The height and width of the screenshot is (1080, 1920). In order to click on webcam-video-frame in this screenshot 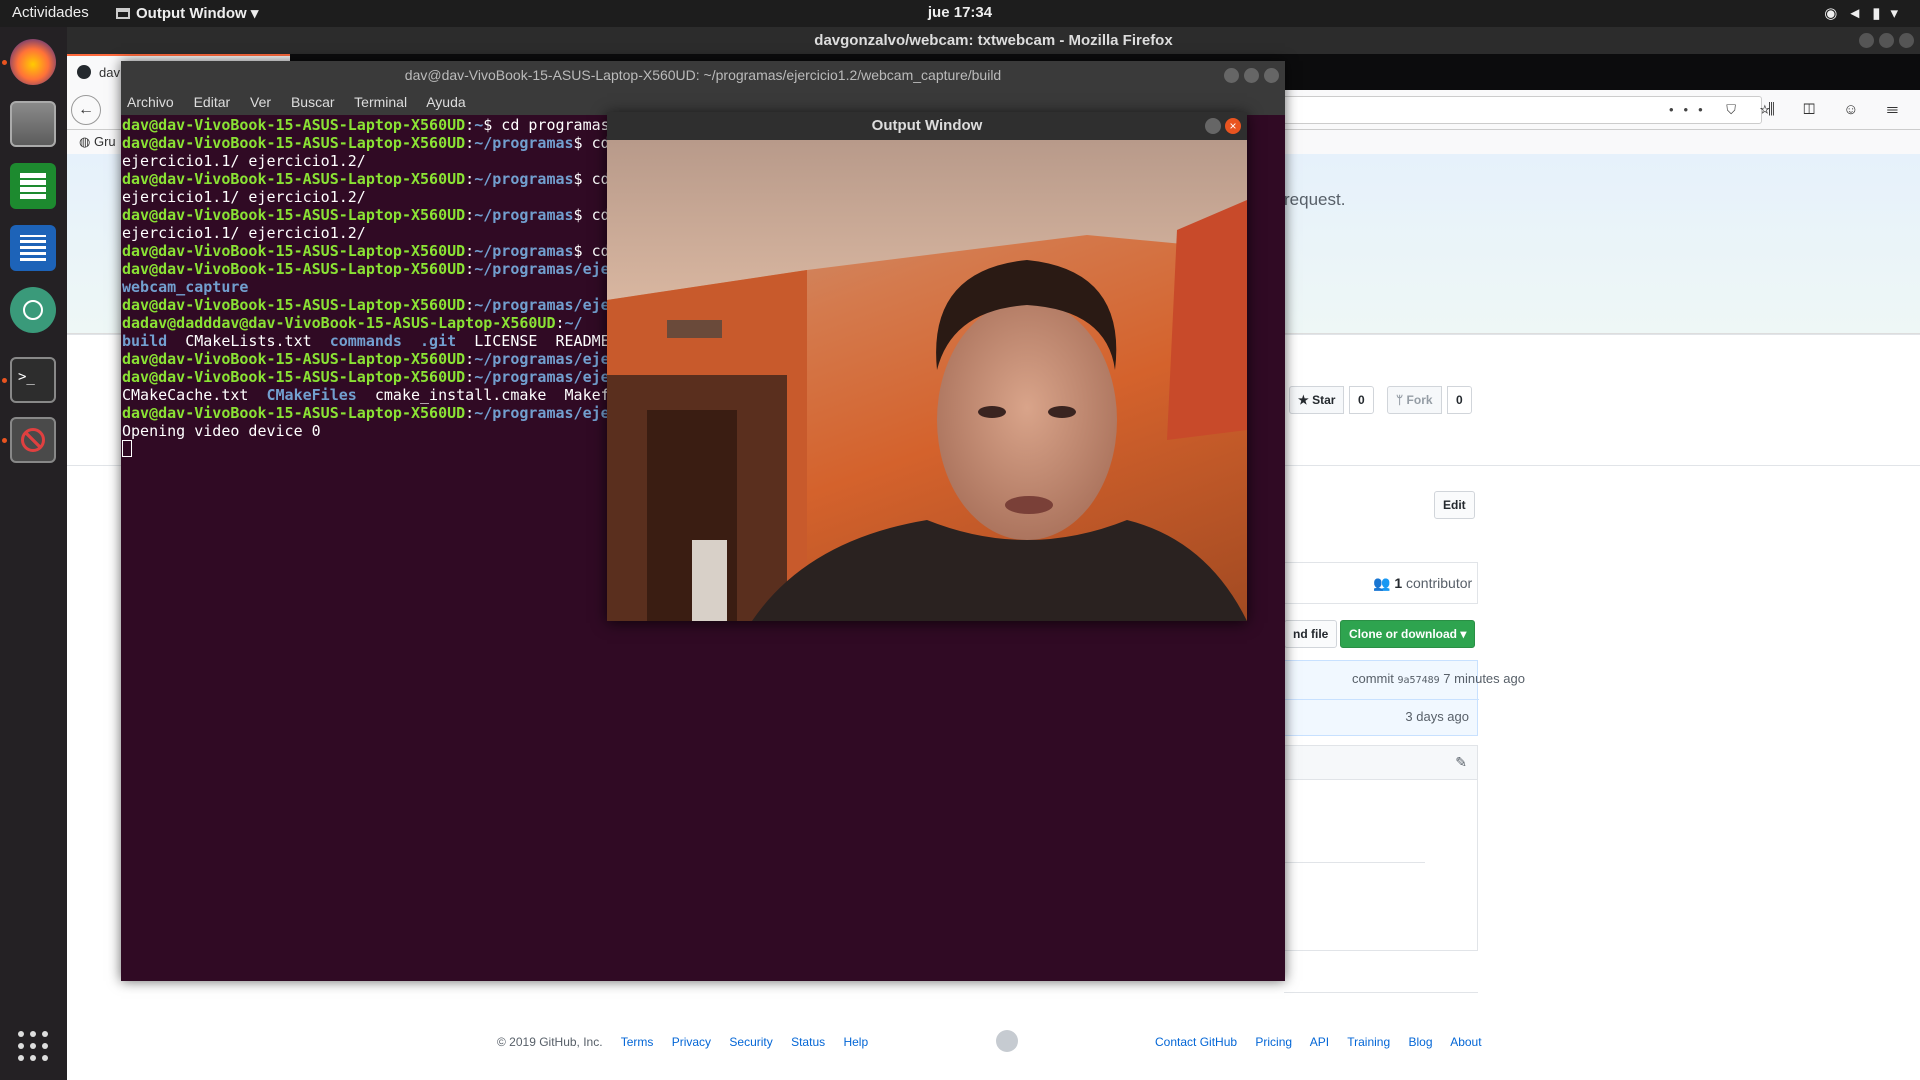, I will do `click(927, 380)`.